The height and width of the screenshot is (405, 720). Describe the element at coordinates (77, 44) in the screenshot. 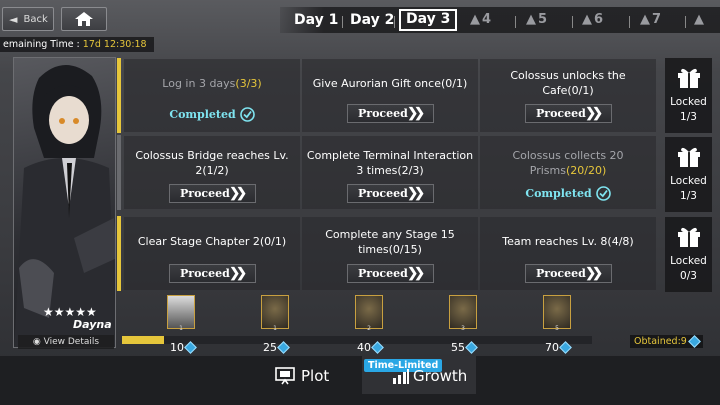

I see `remaining-time: emaining Time : 17d 12:30:18` at that location.